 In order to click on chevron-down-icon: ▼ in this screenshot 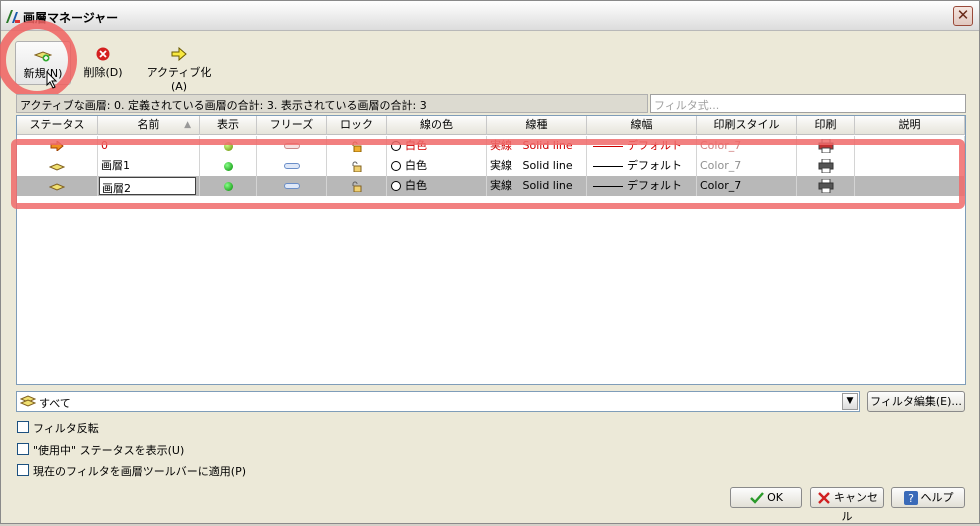, I will do `click(850, 401)`.